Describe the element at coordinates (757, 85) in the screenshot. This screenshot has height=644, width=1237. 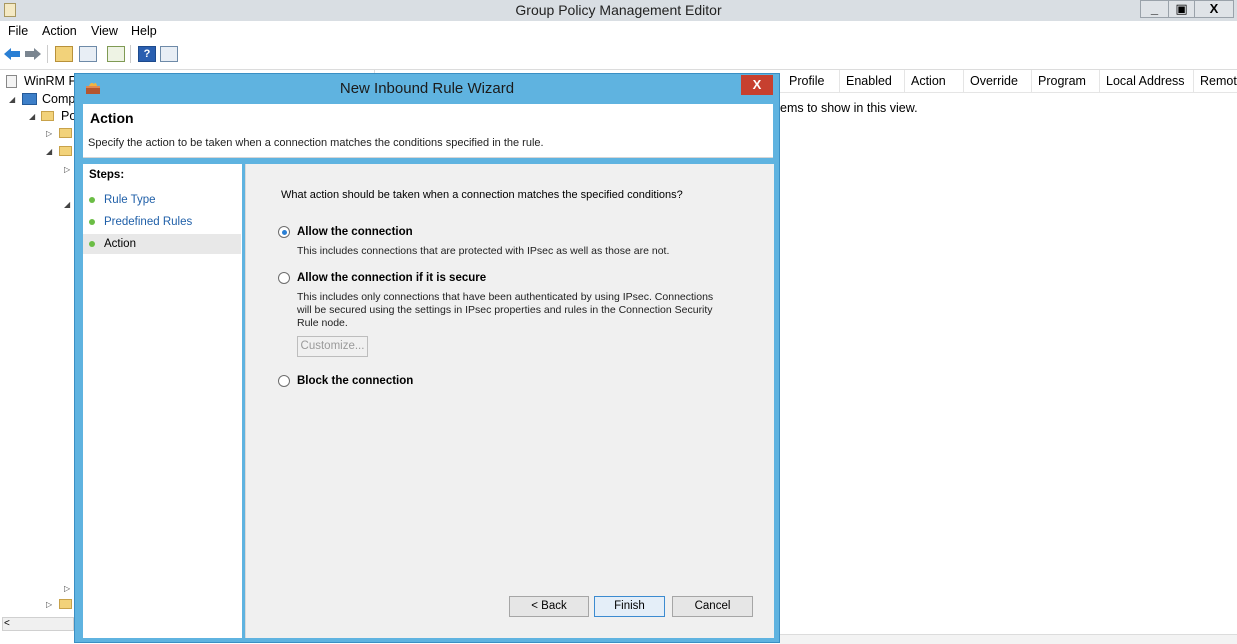
I see `dialog-close-button: X` at that location.